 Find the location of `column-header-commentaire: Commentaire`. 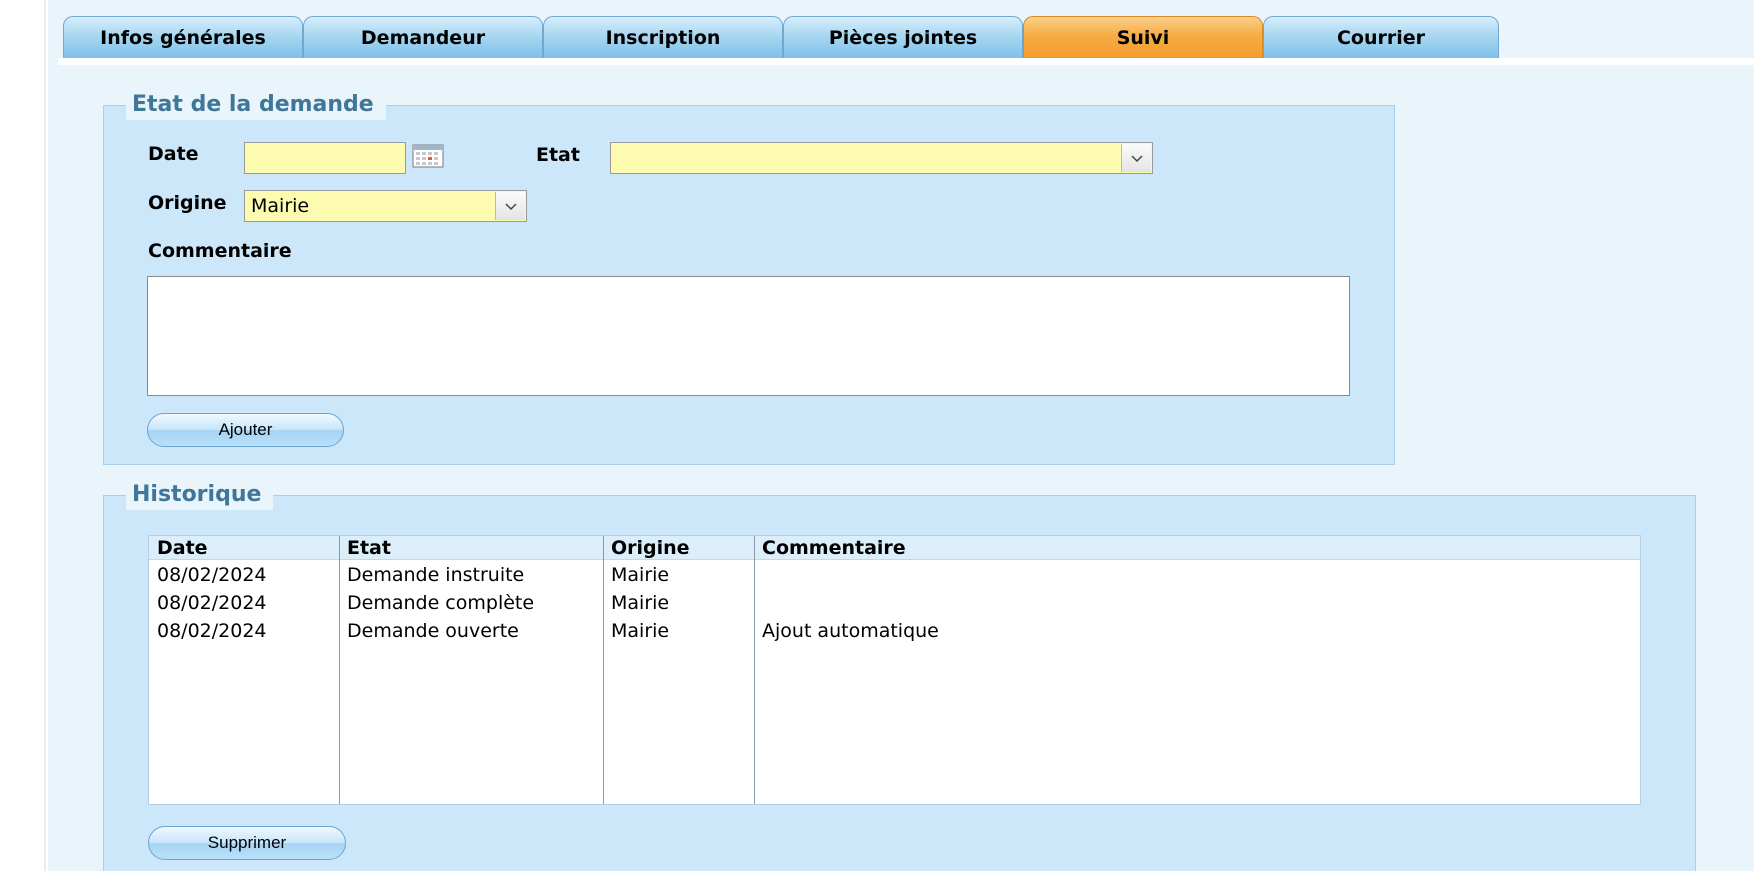

column-header-commentaire: Commentaire is located at coordinates (834, 548).